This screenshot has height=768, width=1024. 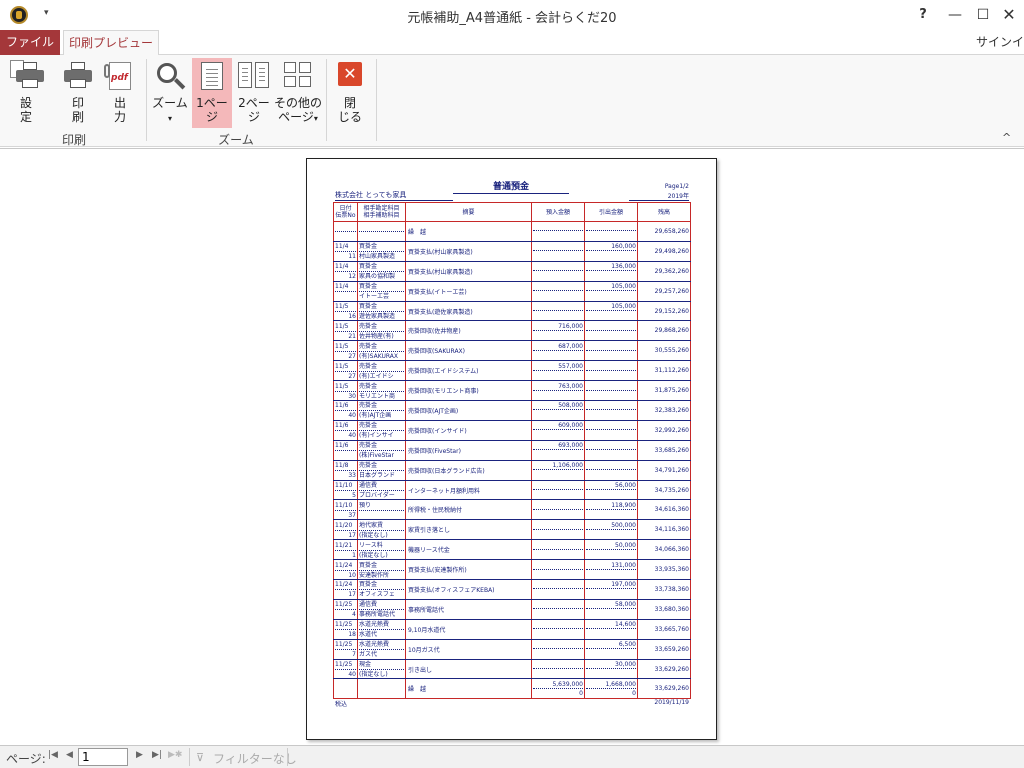 I want to click on cell-withdrawal: 105,000, so click(x=611, y=311).